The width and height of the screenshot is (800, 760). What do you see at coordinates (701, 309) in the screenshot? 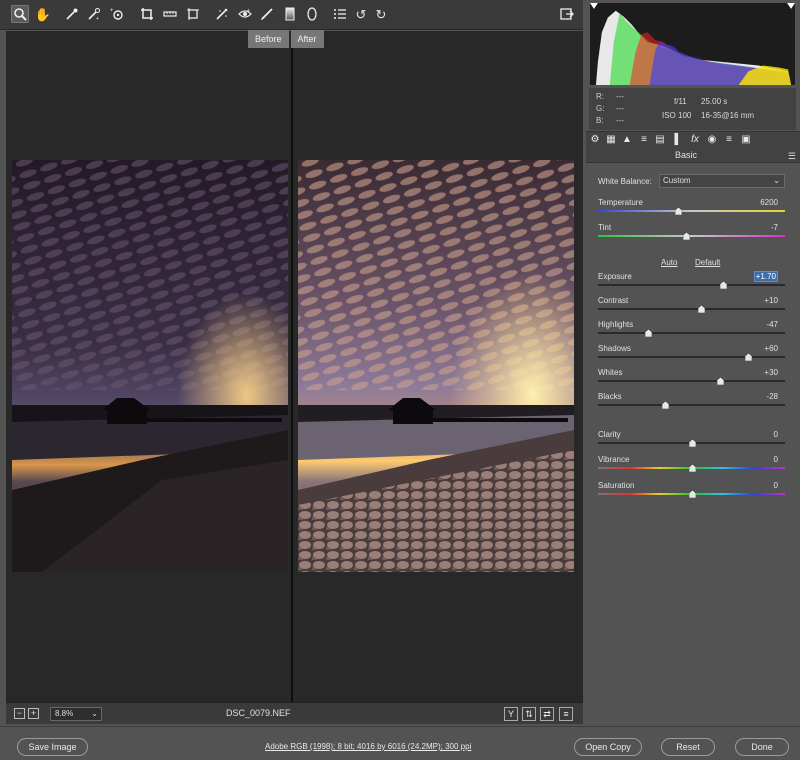
I see `contrast-slider-thumb` at bounding box center [701, 309].